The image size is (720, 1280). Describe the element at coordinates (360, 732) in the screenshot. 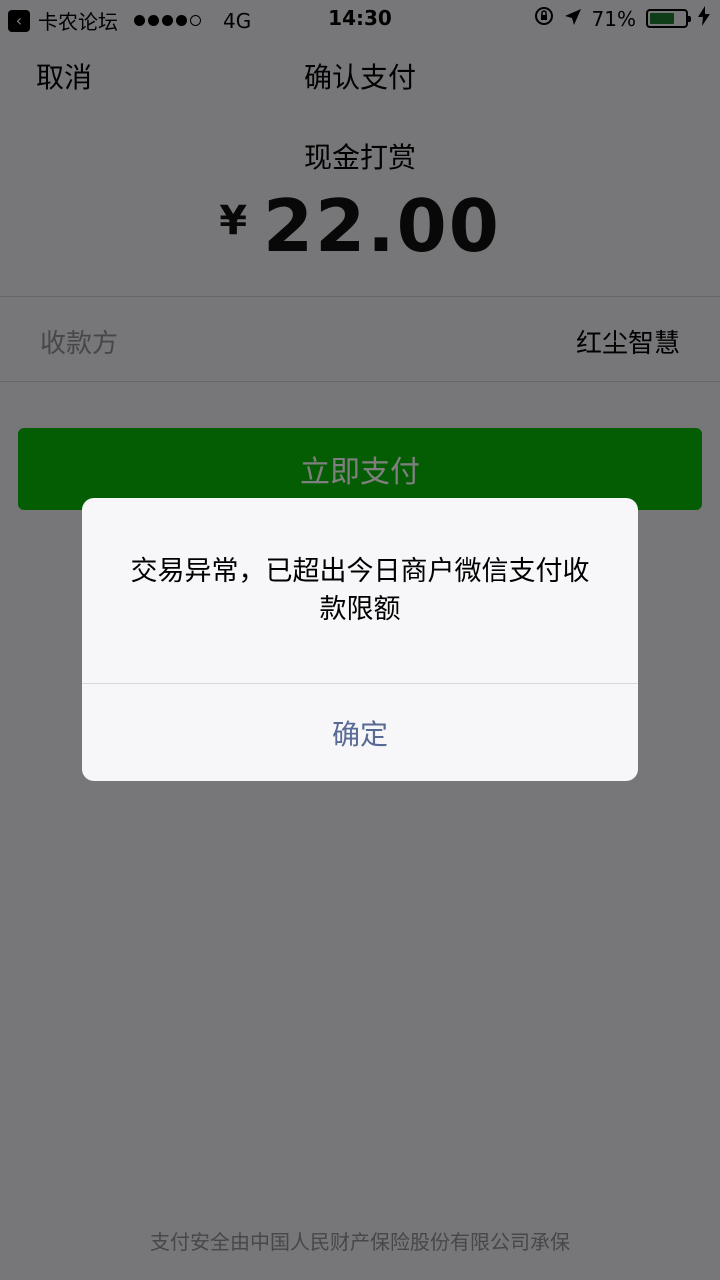

I see `confirm-button: 确定` at that location.